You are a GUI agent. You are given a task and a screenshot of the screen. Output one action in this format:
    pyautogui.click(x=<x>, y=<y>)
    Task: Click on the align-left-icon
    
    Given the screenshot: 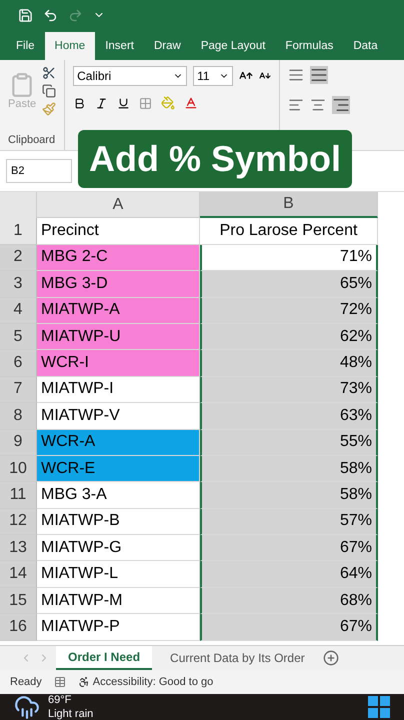 What is the action you would take?
    pyautogui.click(x=296, y=105)
    